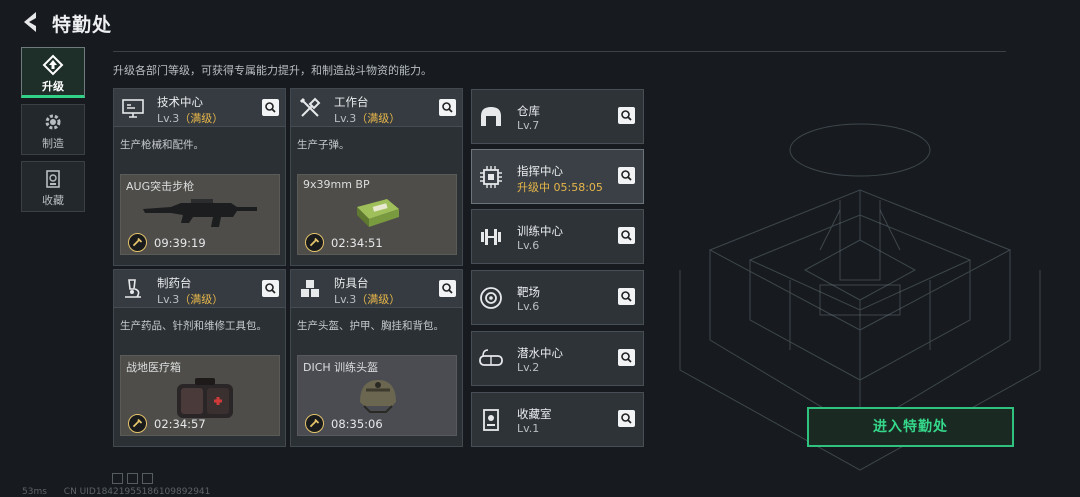 Image resolution: width=1080 pixels, height=497 pixels. Describe the element at coordinates (134, 478) in the screenshot. I see `mini-indicators` at that location.